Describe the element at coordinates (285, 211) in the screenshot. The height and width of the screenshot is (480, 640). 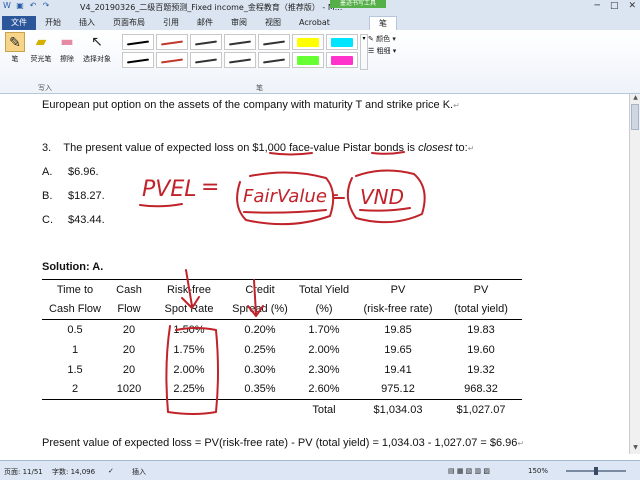
I see `ink-underline-fairvalue` at that location.